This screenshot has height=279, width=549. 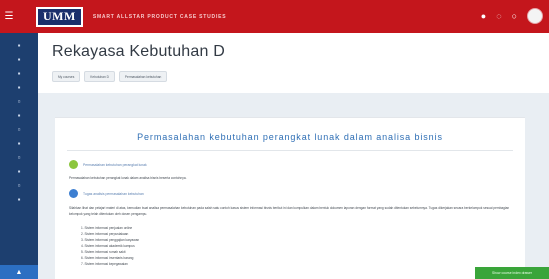 What do you see at coordinates (512, 273) in the screenshot?
I see `course-index-toggle-button: Show course index drawer` at bounding box center [512, 273].